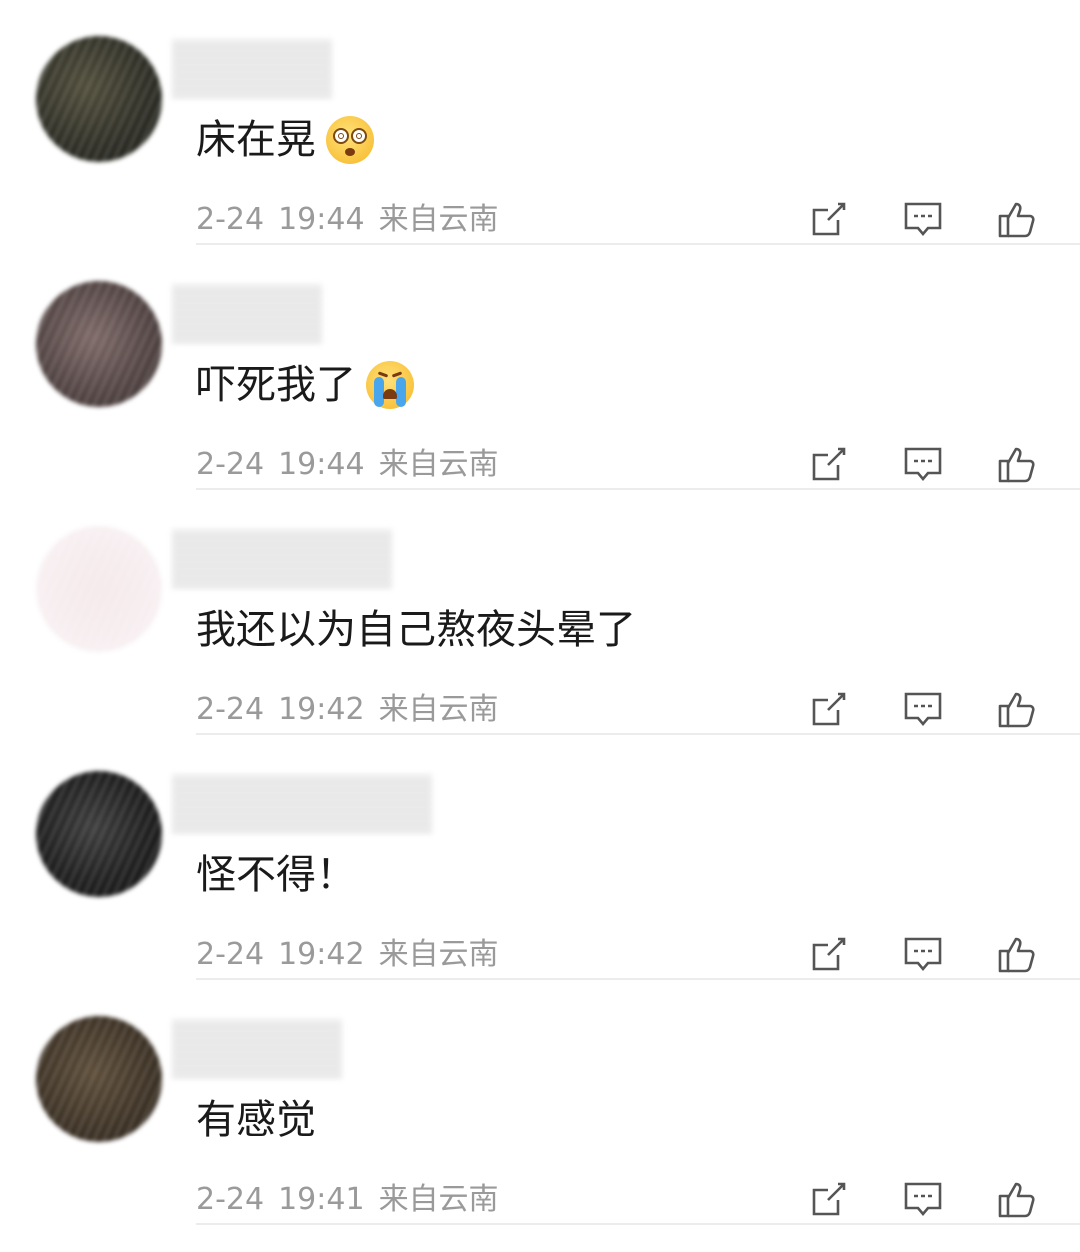 Image resolution: width=1080 pixels, height=1252 pixels. I want to click on comment-text: 怪不得！, so click(276, 875).